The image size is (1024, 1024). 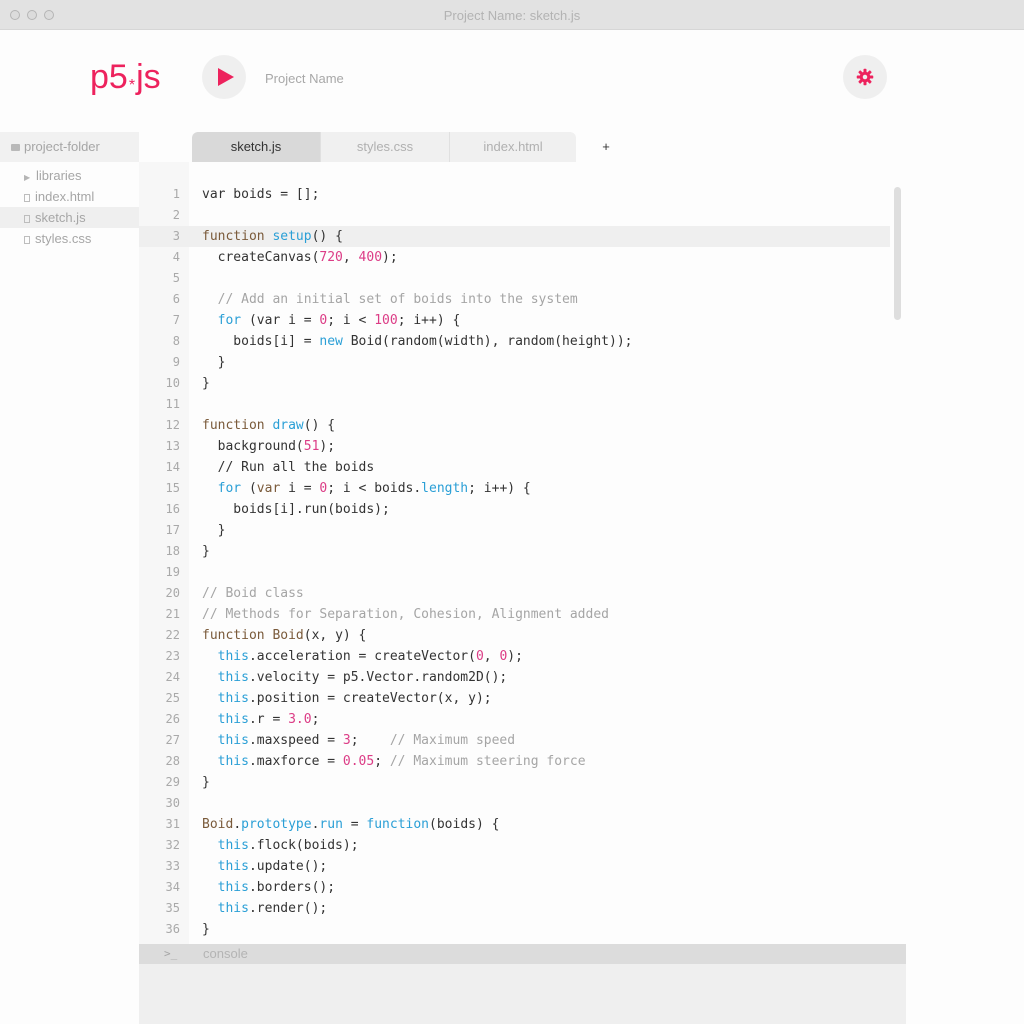 I want to click on code-line: 17 }, so click(x=522, y=530).